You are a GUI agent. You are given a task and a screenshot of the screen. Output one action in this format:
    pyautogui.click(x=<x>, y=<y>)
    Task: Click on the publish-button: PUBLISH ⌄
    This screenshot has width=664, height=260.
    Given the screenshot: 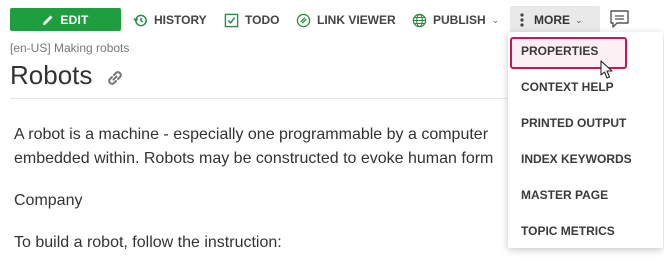 What is the action you would take?
    pyautogui.click(x=455, y=20)
    